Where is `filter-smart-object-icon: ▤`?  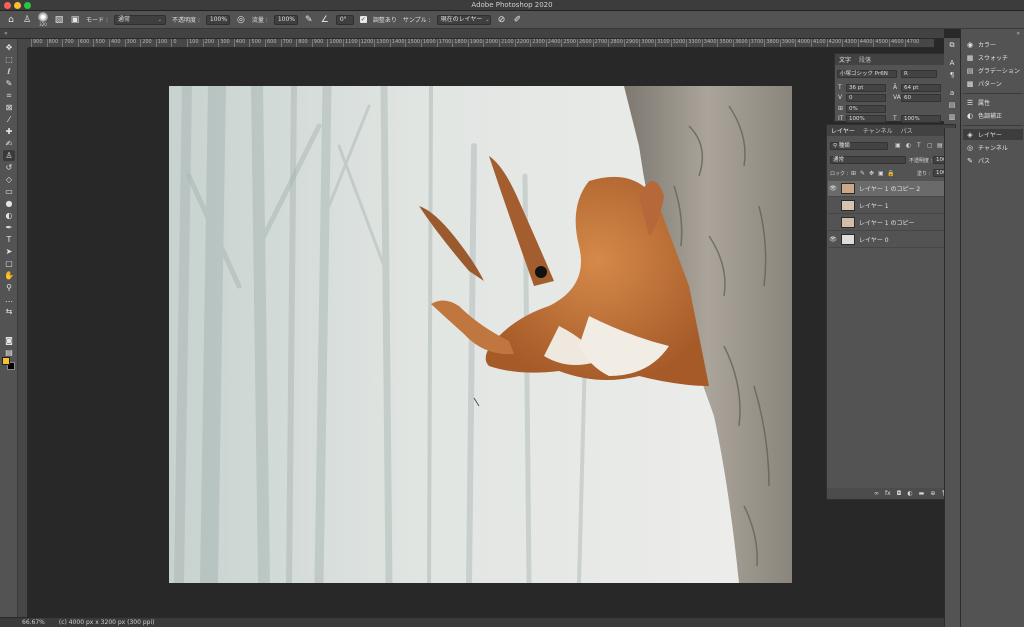
filter-smart-object-icon: ▤ is located at coordinates (940, 145).